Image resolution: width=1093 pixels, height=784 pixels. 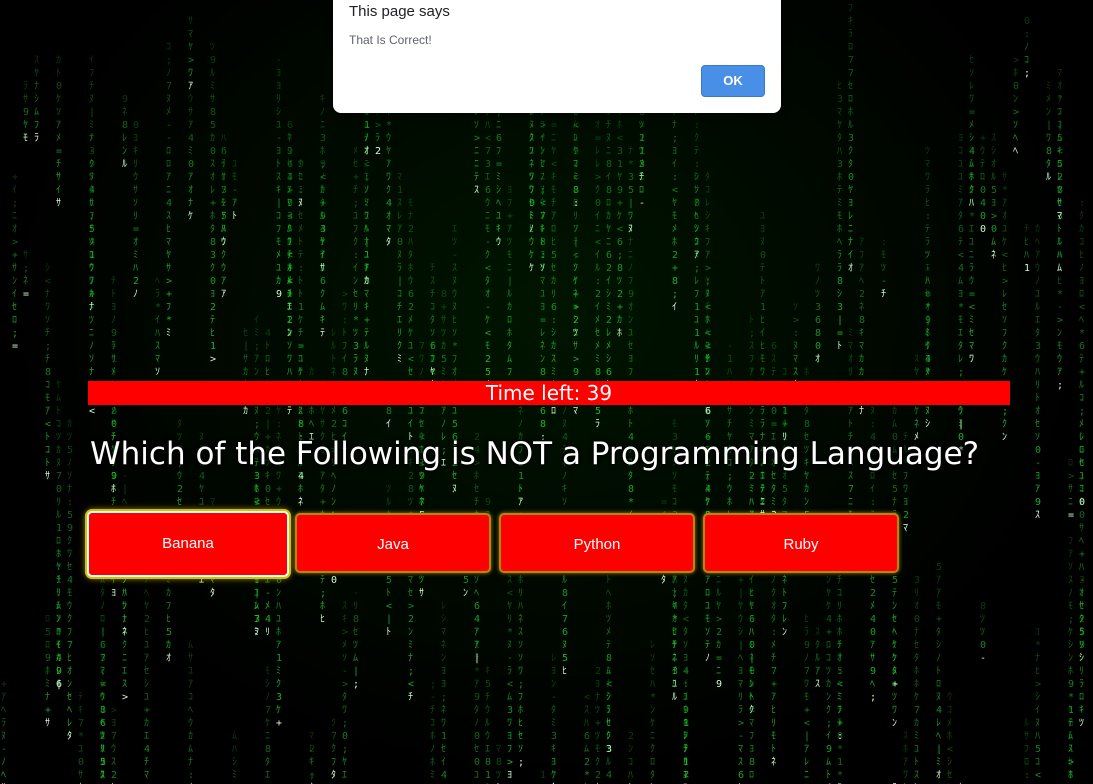 What do you see at coordinates (609, 372) in the screenshot?
I see `svg-text: 6` at bounding box center [609, 372].